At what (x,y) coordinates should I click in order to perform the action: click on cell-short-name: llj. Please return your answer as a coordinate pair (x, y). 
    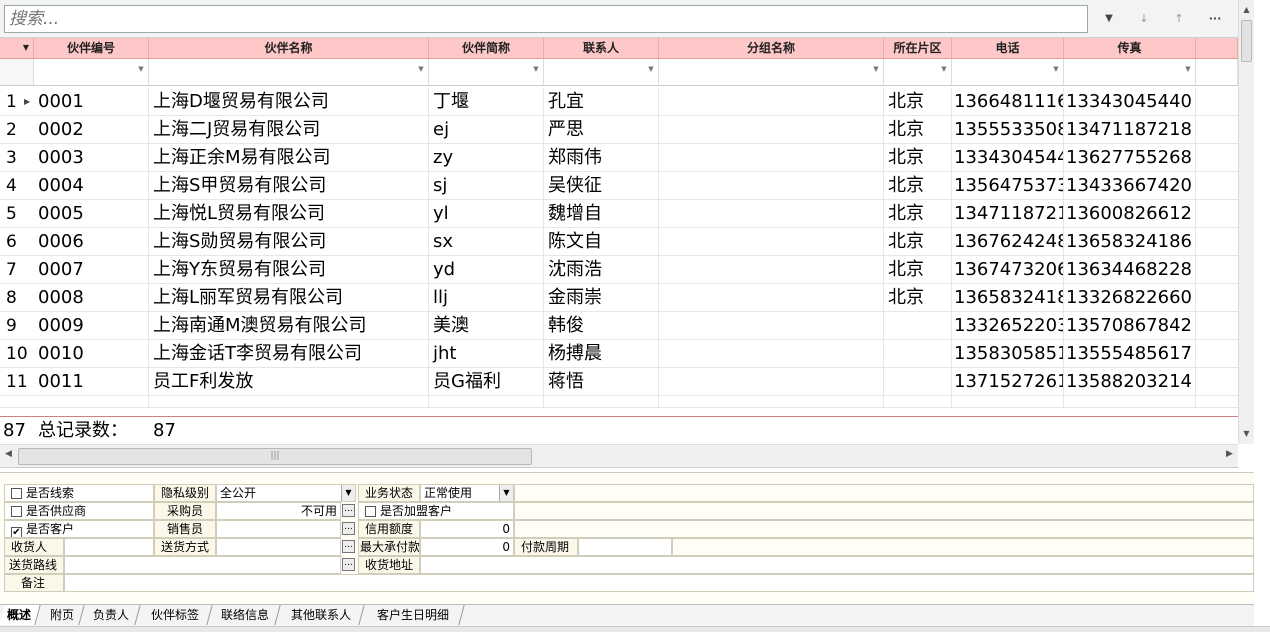
    Looking at the image, I should click on (486, 298).